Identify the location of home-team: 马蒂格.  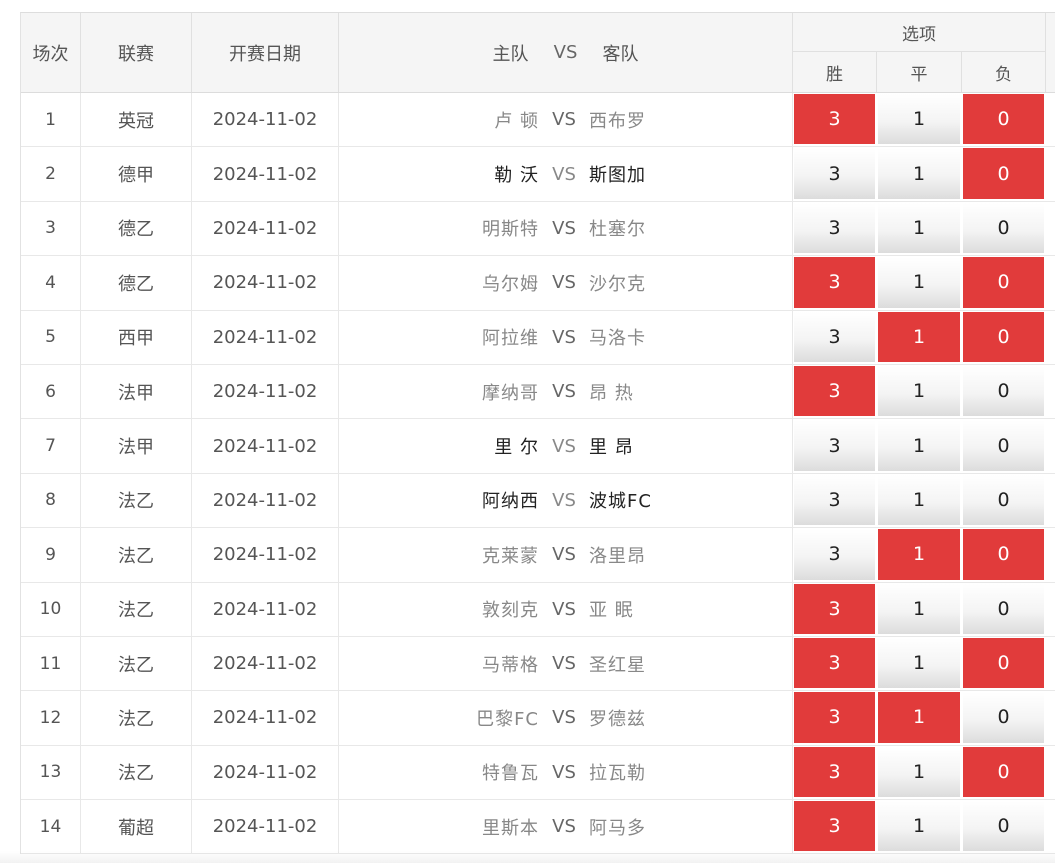
(510, 665).